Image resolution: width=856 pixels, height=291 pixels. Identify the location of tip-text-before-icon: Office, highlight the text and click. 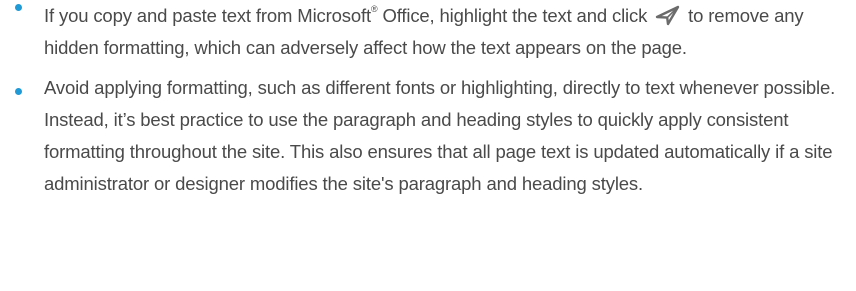
(515, 15).